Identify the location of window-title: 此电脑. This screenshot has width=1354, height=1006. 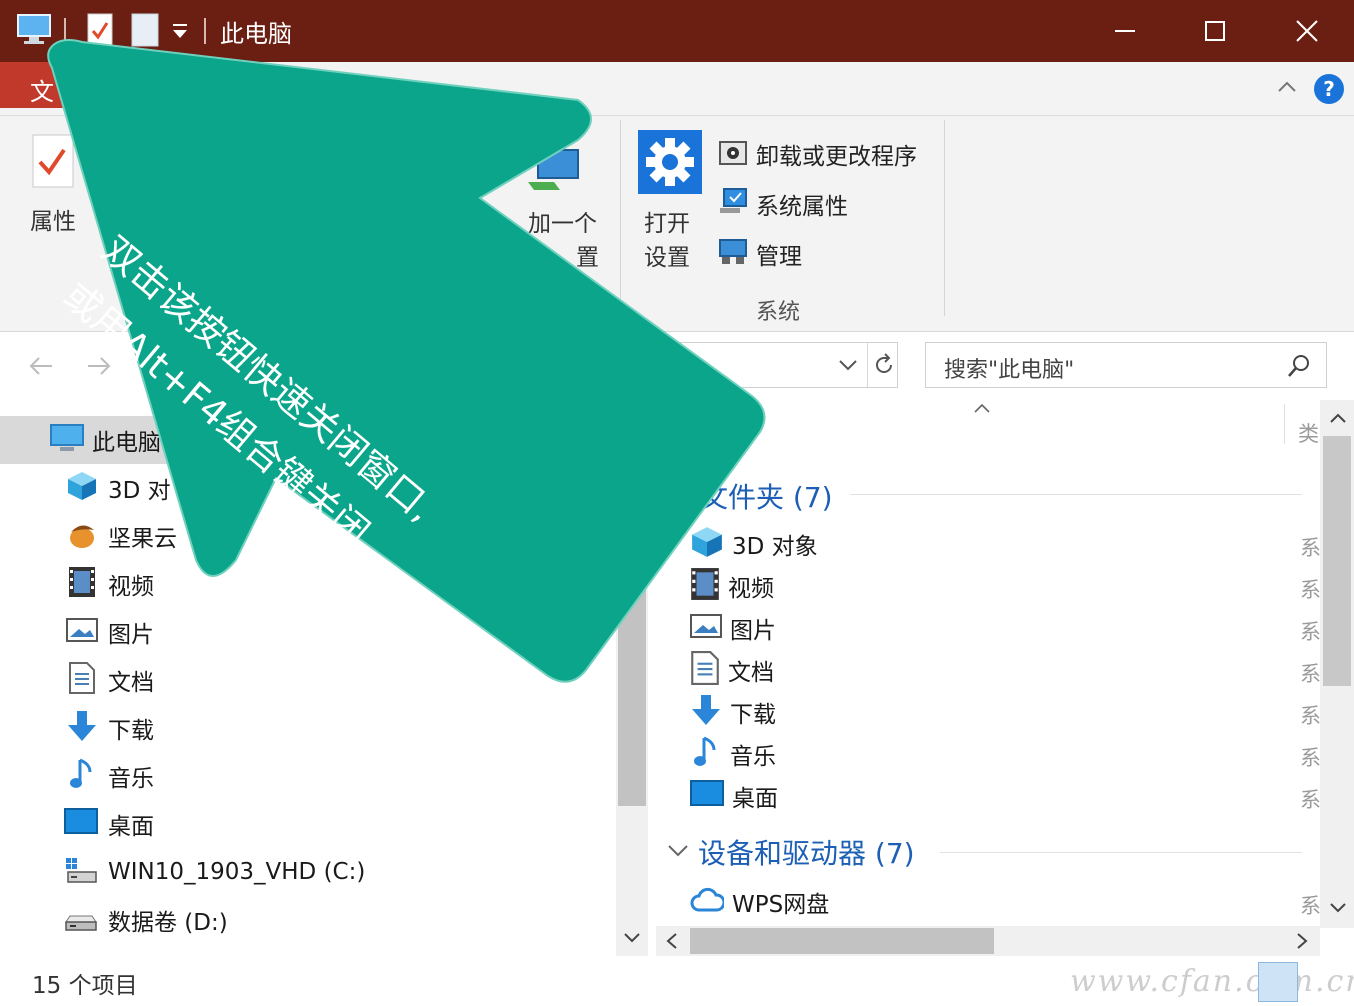
(256, 34).